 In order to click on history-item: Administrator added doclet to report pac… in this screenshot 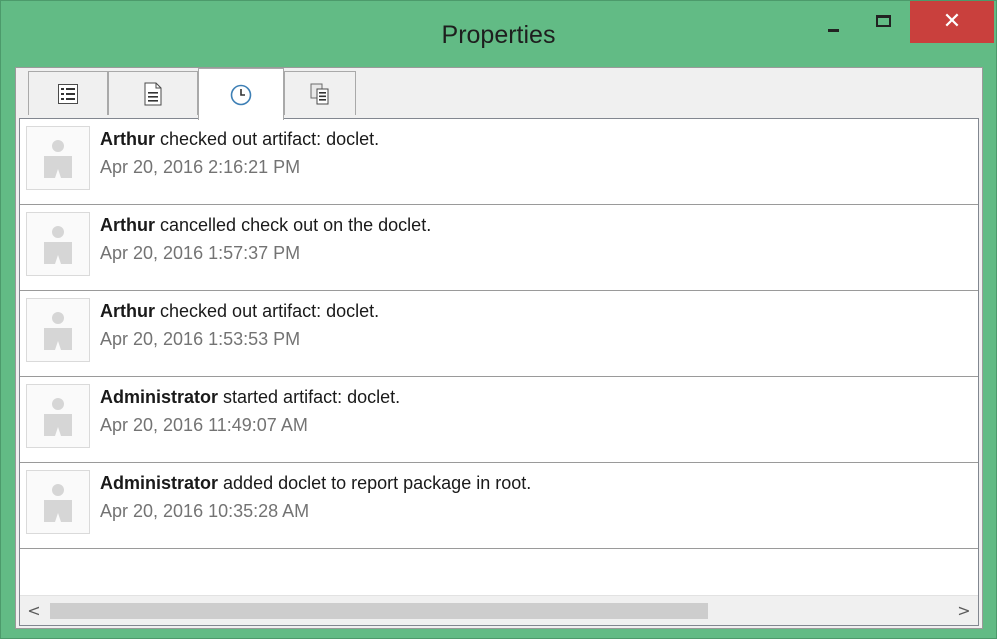, I will do `click(499, 506)`.